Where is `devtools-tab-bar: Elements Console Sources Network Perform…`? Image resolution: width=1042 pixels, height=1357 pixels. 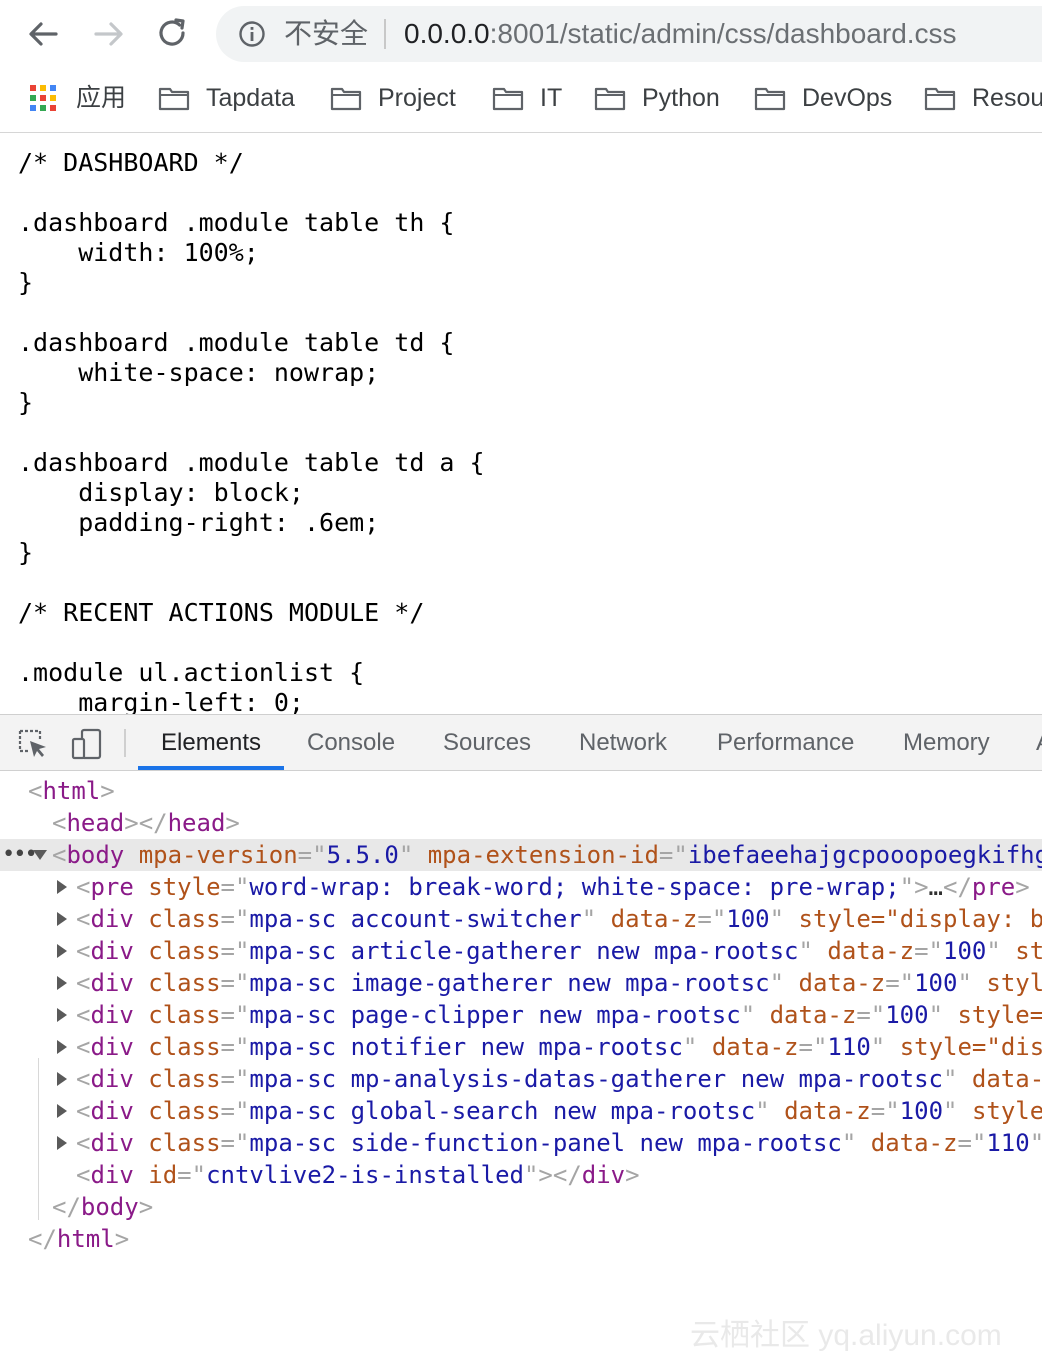
devtools-tab-bar: Elements Console Sources Network Perform… is located at coordinates (521, 743).